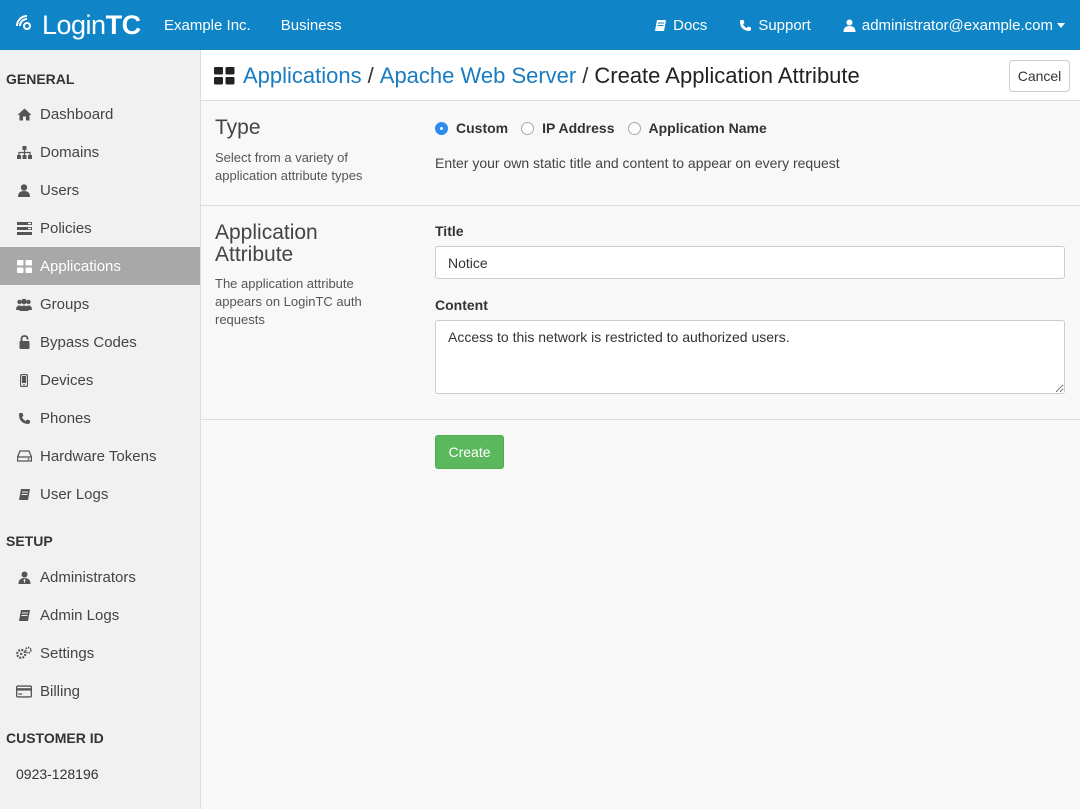 The image size is (1080, 809). What do you see at coordinates (690, 25) in the screenshot?
I see `docs-label: Docs` at bounding box center [690, 25].